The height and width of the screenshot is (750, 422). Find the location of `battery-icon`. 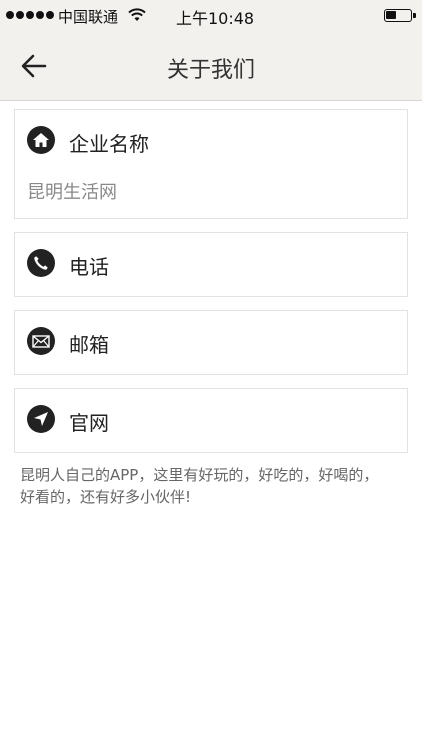

battery-icon is located at coordinates (400, 15).